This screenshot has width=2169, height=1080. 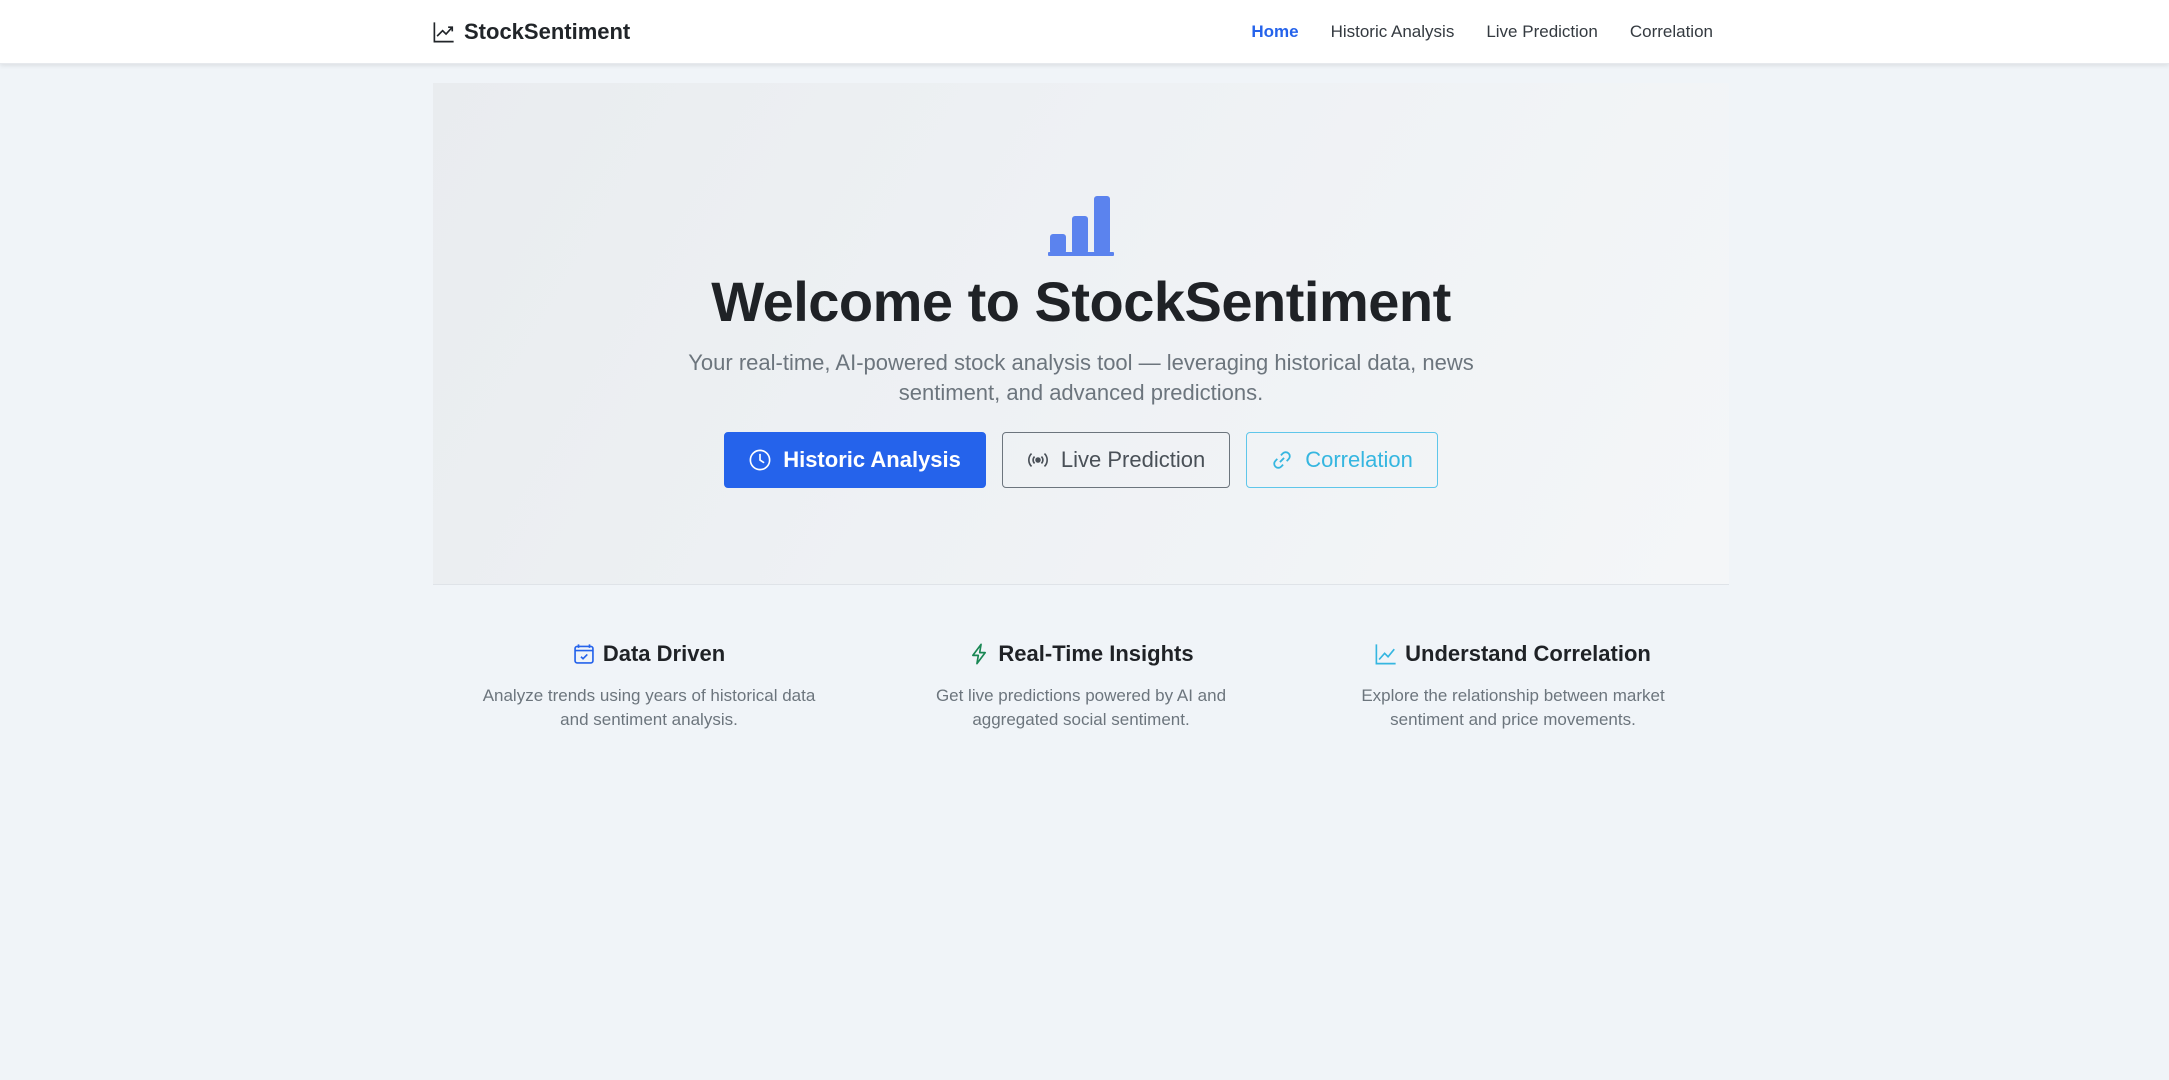 What do you see at coordinates (1671, 32) in the screenshot?
I see `nav-link-correlation: Correlation` at bounding box center [1671, 32].